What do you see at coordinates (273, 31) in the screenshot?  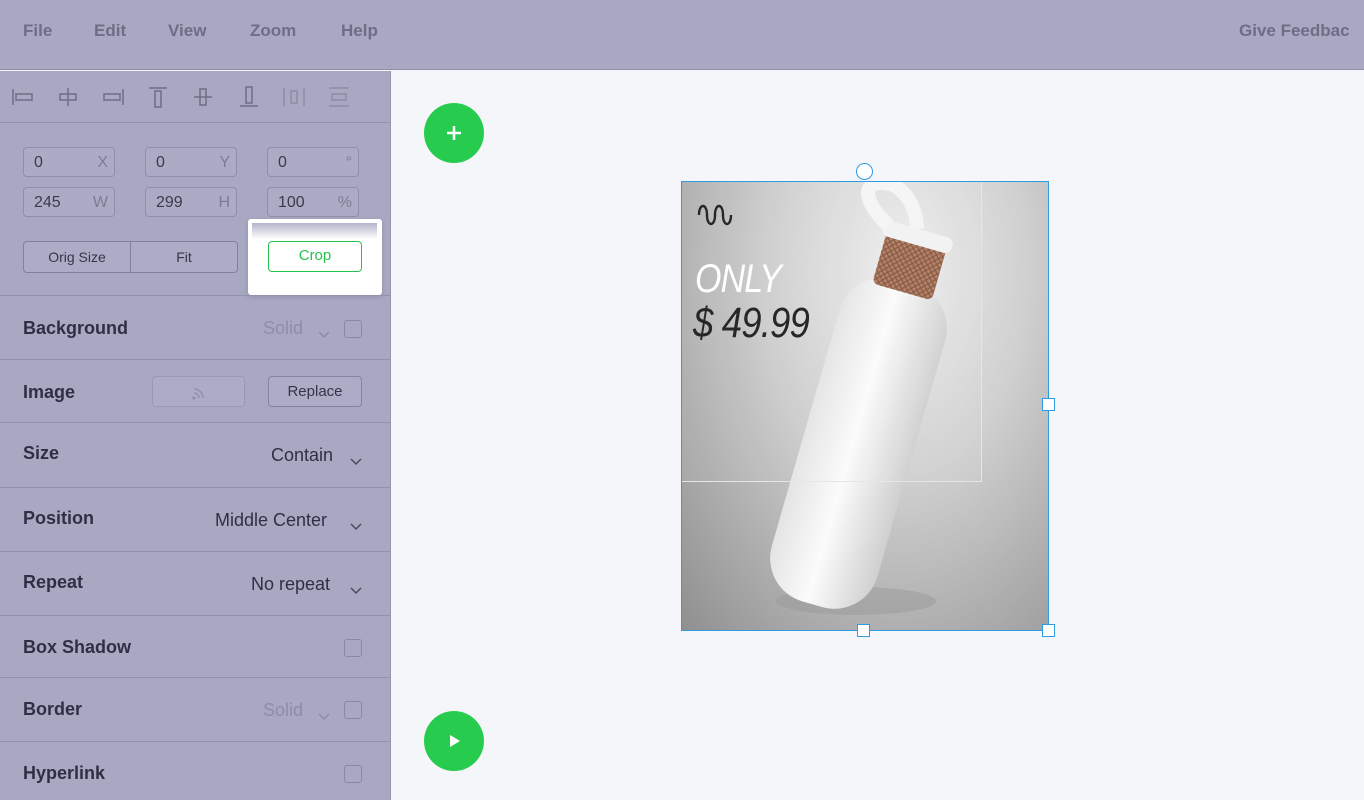 I see `menu-zoom: Zoom` at bounding box center [273, 31].